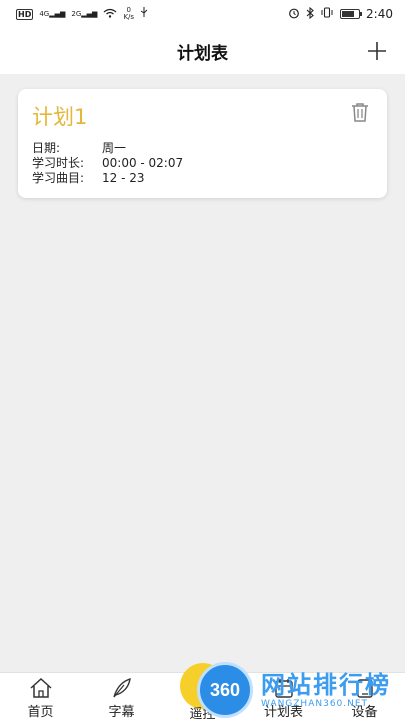 The image size is (405, 720). I want to click on nav-label-device: 设备, so click(364, 712).